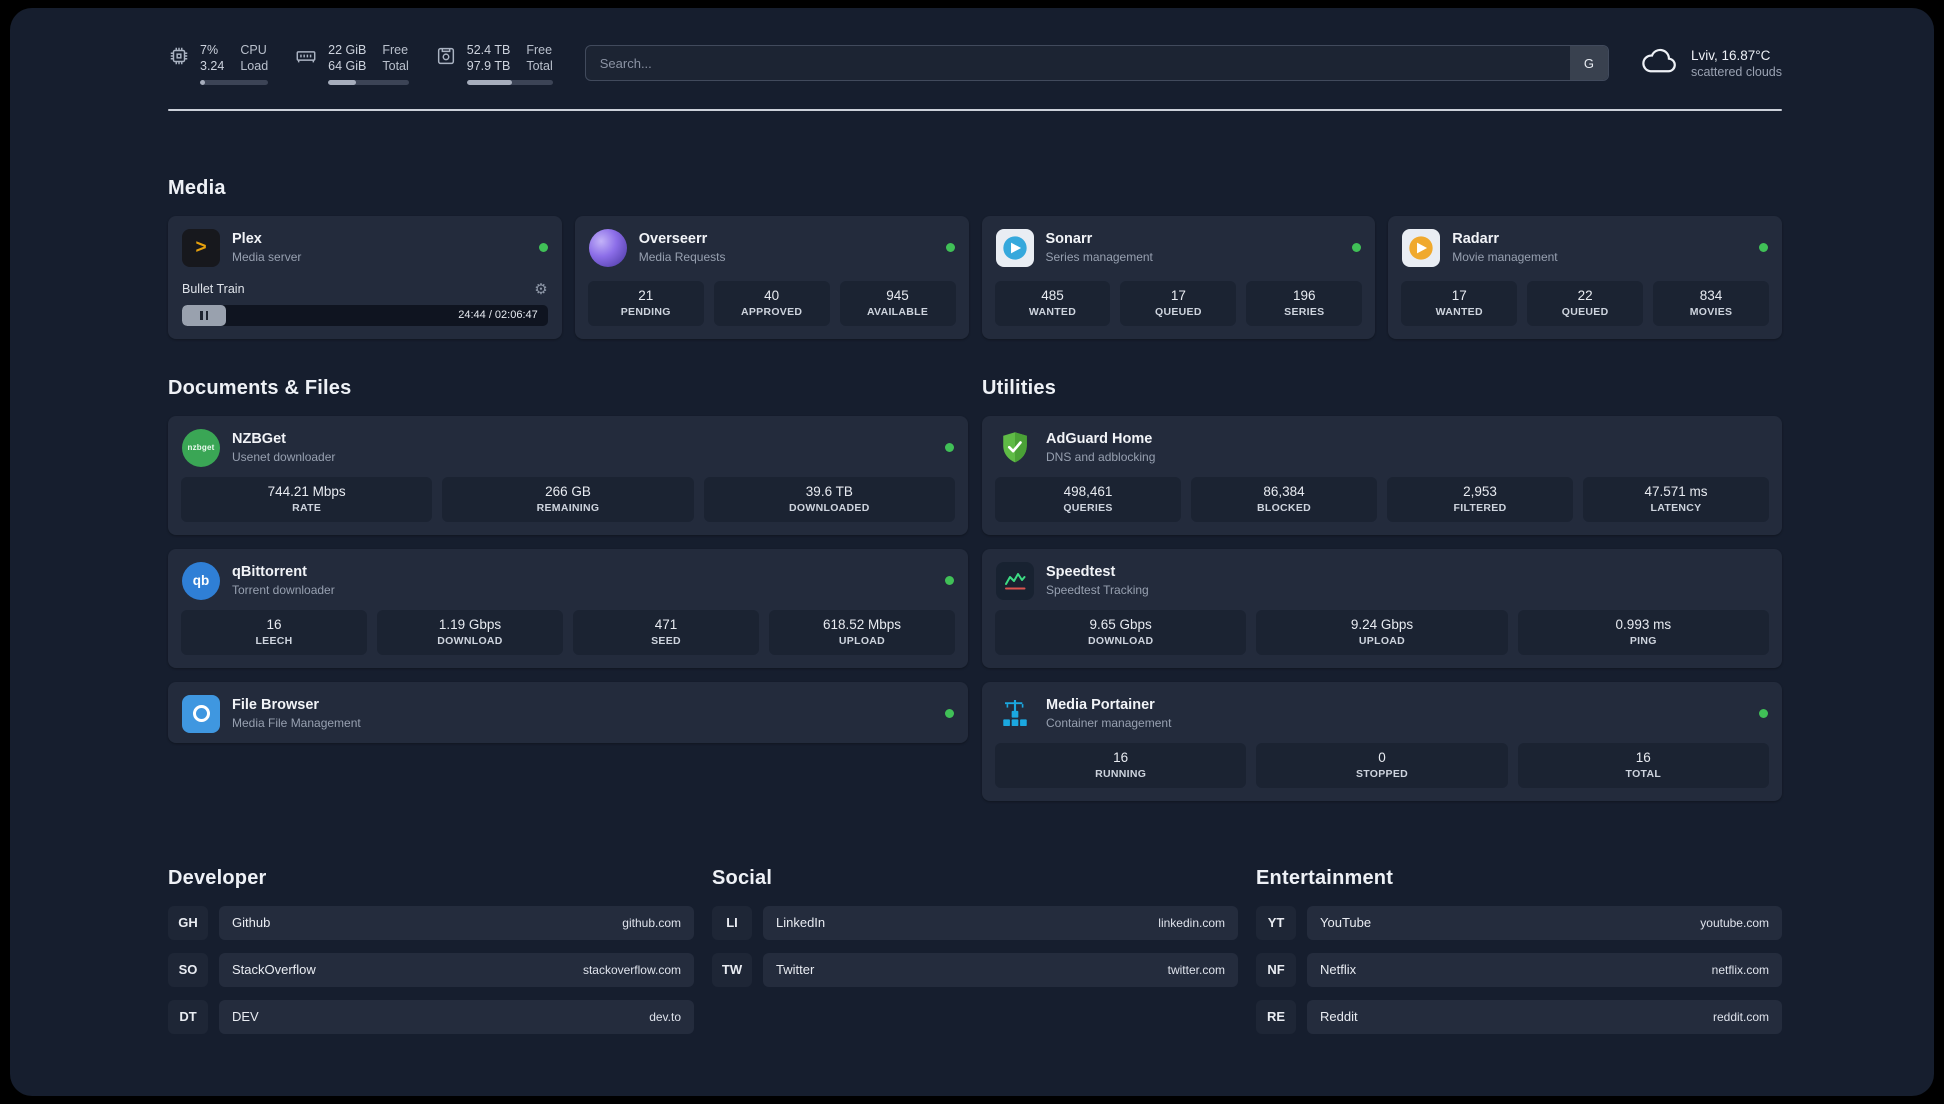 The image size is (1944, 1104). I want to click on bookmark-abbr: NF, so click(1276, 969).